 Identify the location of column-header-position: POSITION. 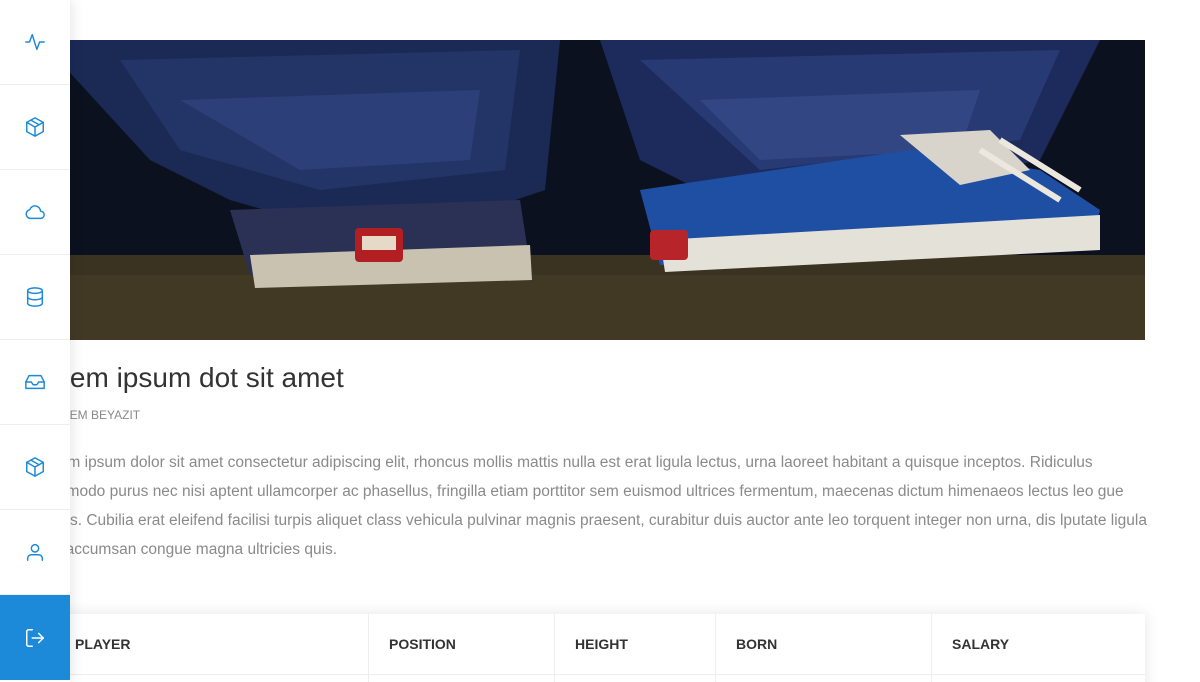
(462, 644).